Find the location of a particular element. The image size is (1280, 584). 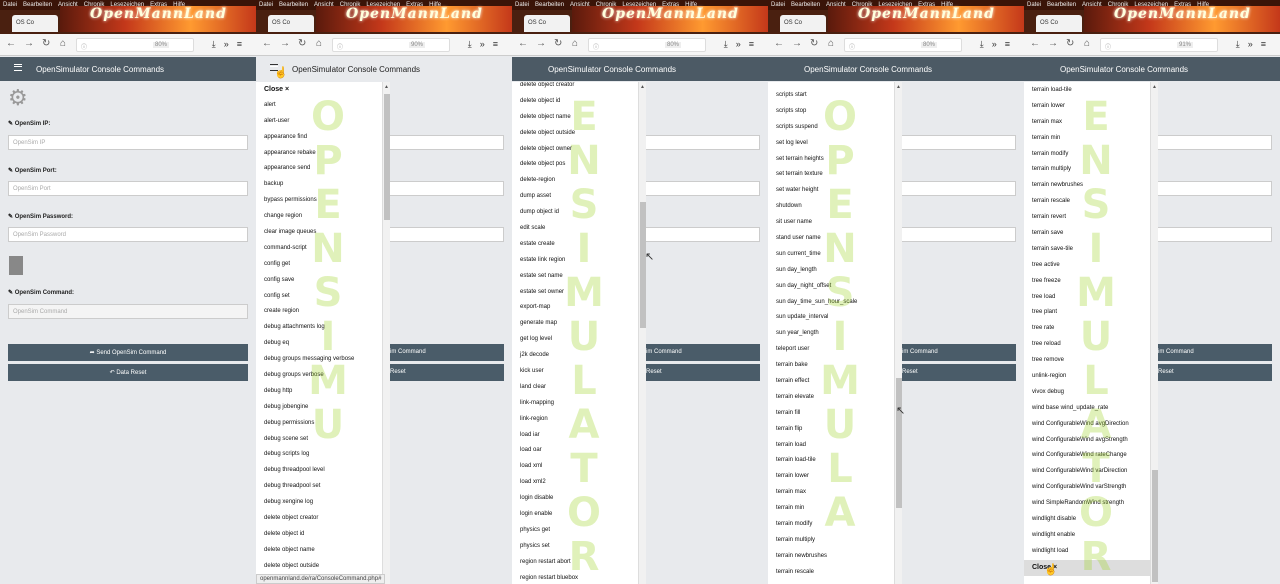

command-item: get log level is located at coordinates (575, 340).